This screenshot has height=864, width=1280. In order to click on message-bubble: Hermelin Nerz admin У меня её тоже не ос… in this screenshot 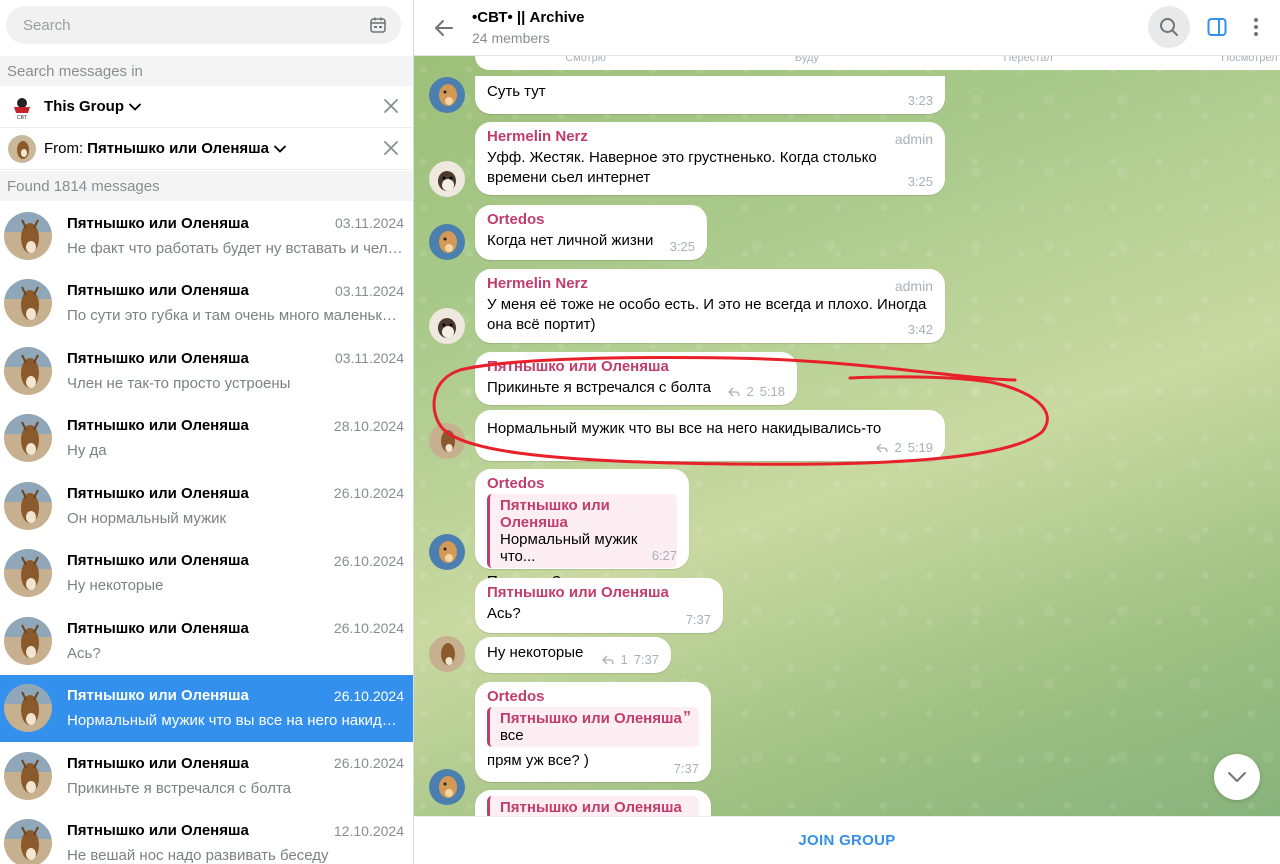, I will do `click(710, 306)`.